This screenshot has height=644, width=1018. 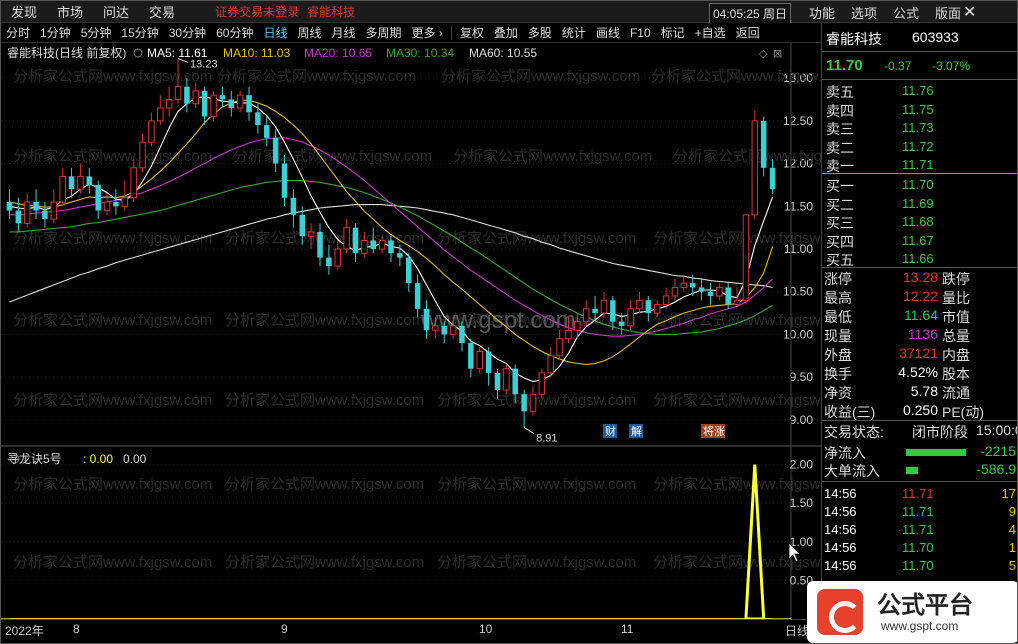 What do you see at coordinates (116, 11) in the screenshot?
I see `menu-wenda: 问达` at bounding box center [116, 11].